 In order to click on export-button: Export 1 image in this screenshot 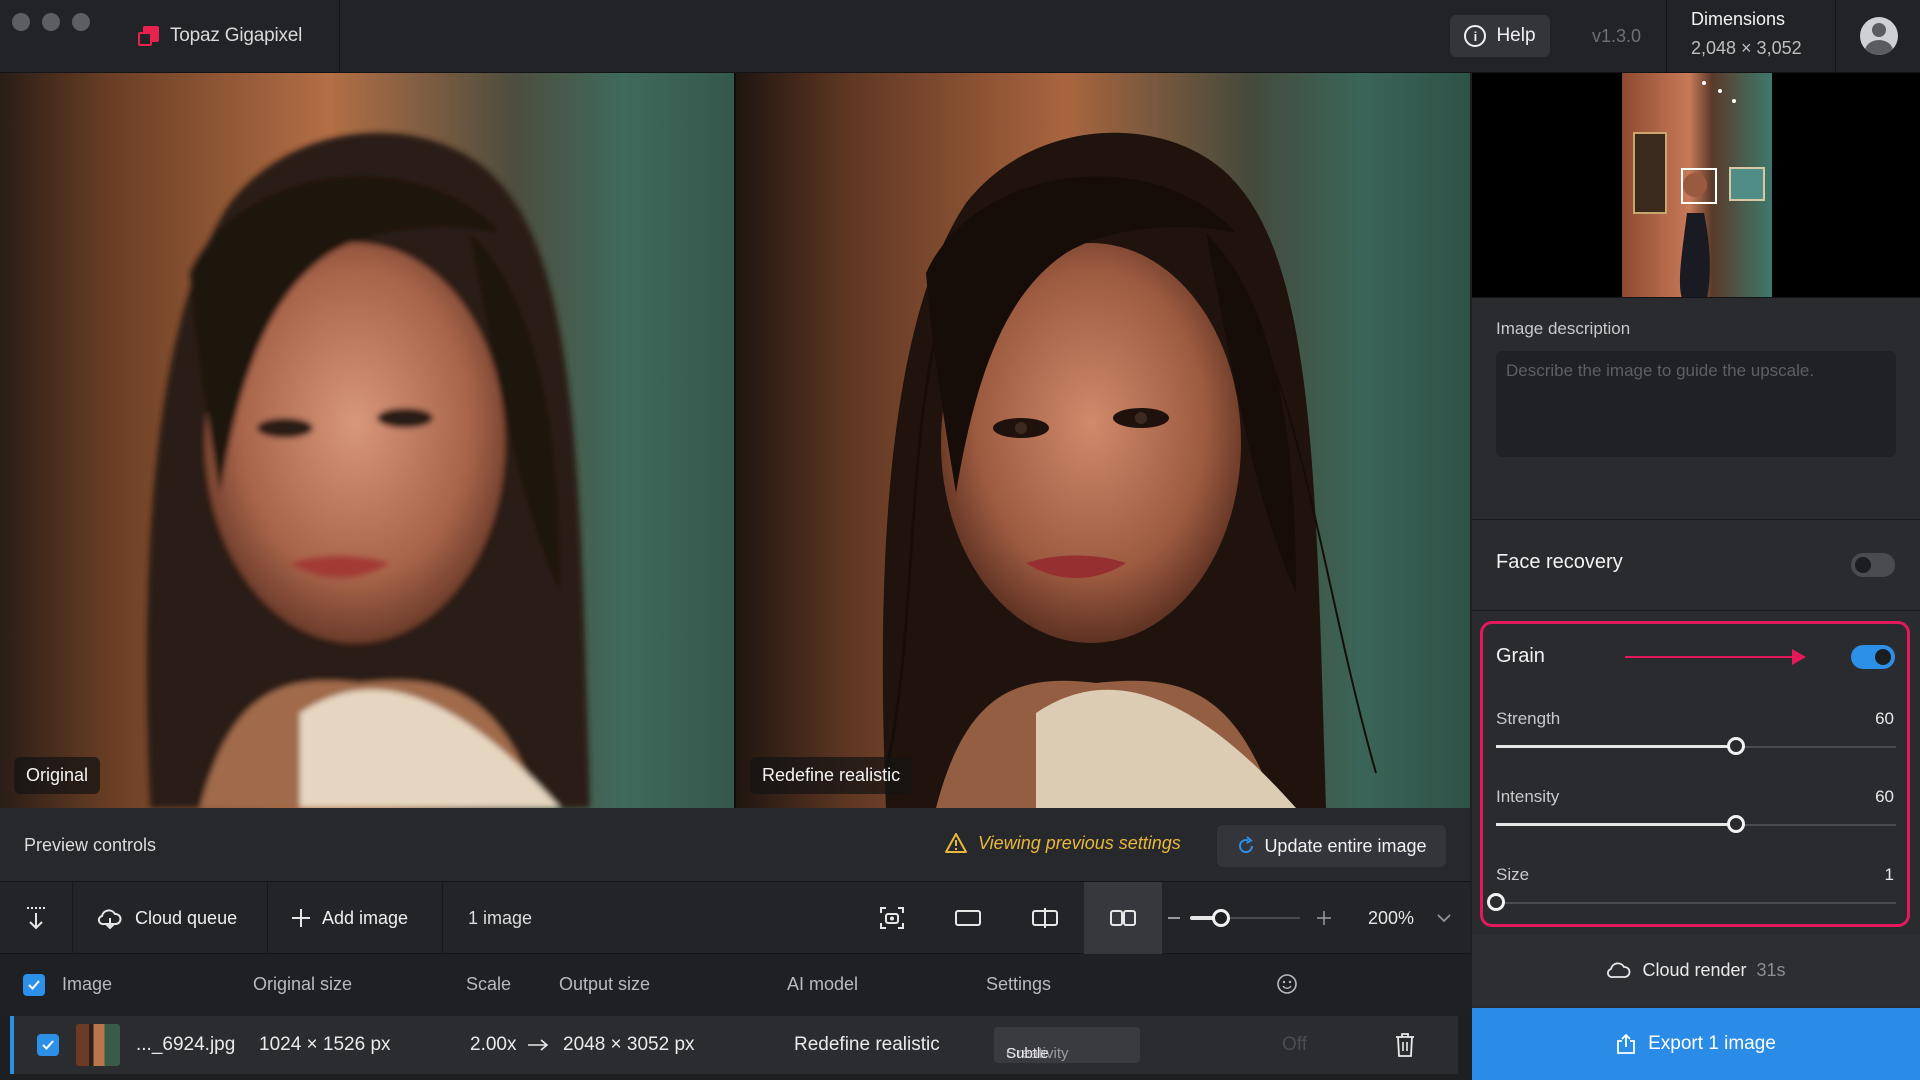, I will do `click(1696, 1044)`.